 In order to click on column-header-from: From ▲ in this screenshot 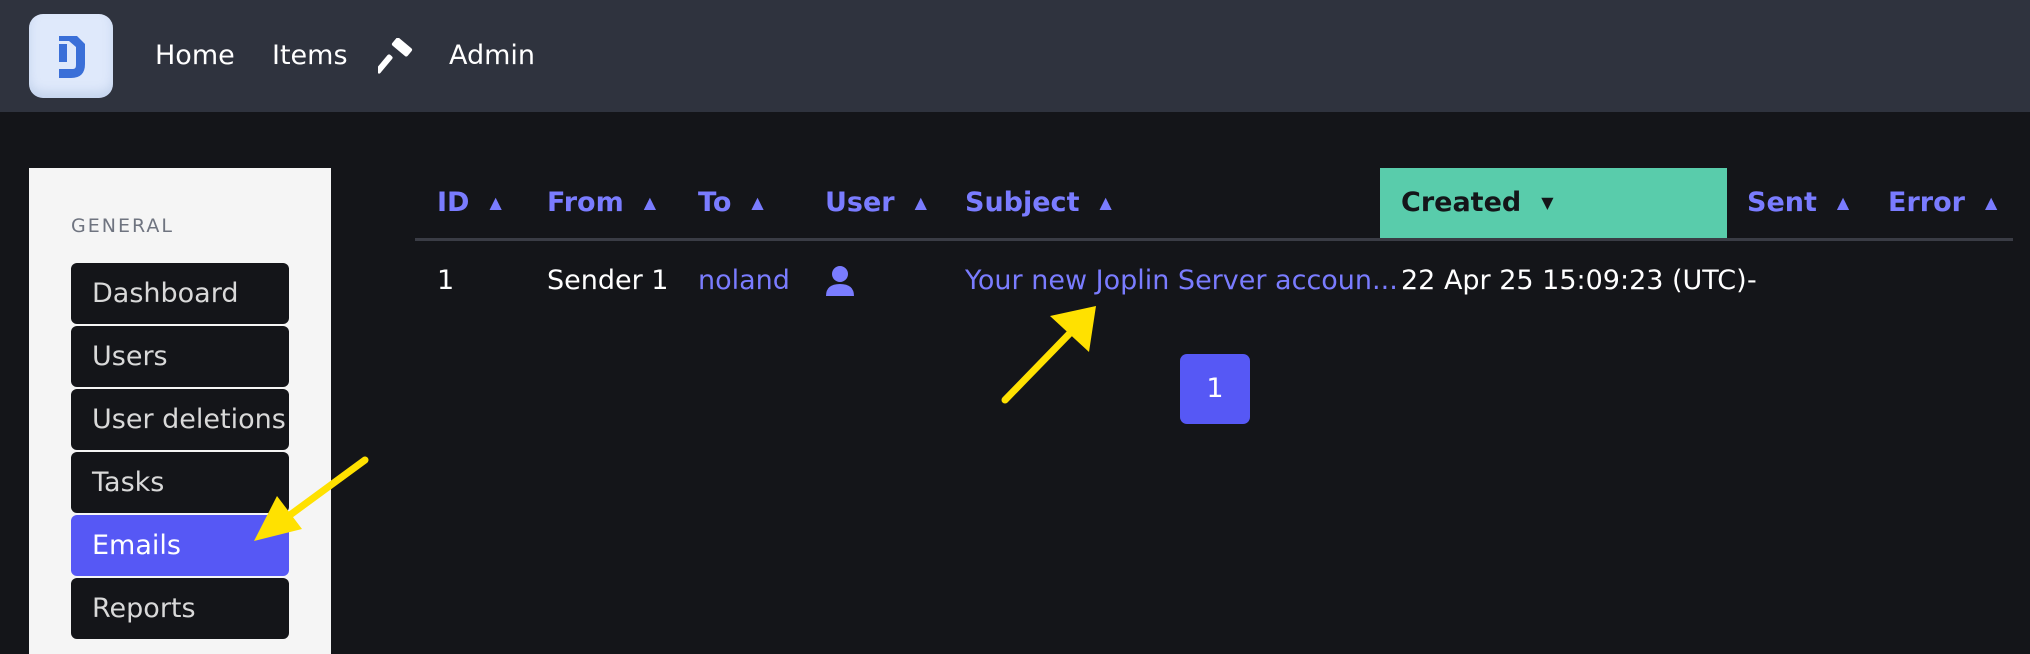, I will do `click(601, 203)`.